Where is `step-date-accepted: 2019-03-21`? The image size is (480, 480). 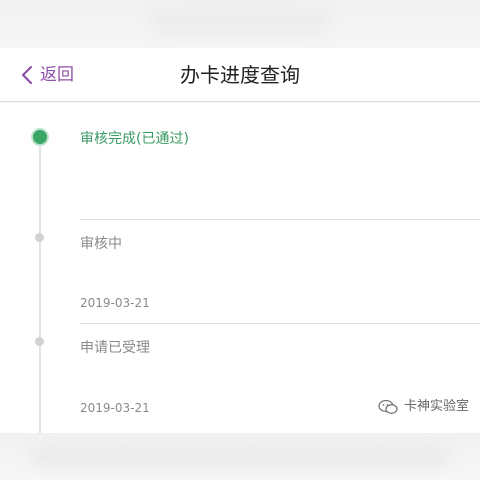
step-date-accepted: 2019-03-21 is located at coordinates (115, 408).